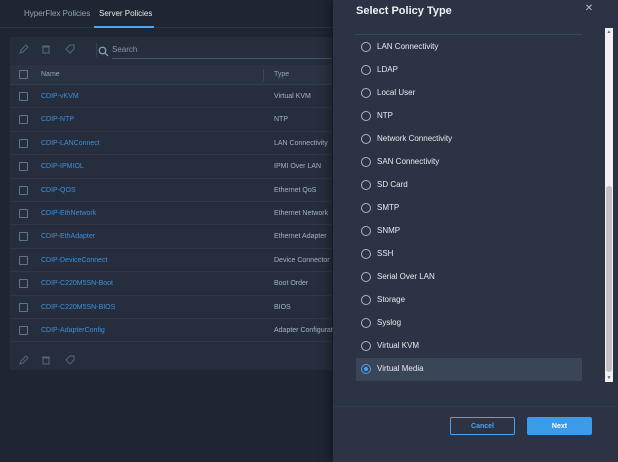  What do you see at coordinates (469, 208) in the screenshot?
I see `policy-option: SMTP` at bounding box center [469, 208].